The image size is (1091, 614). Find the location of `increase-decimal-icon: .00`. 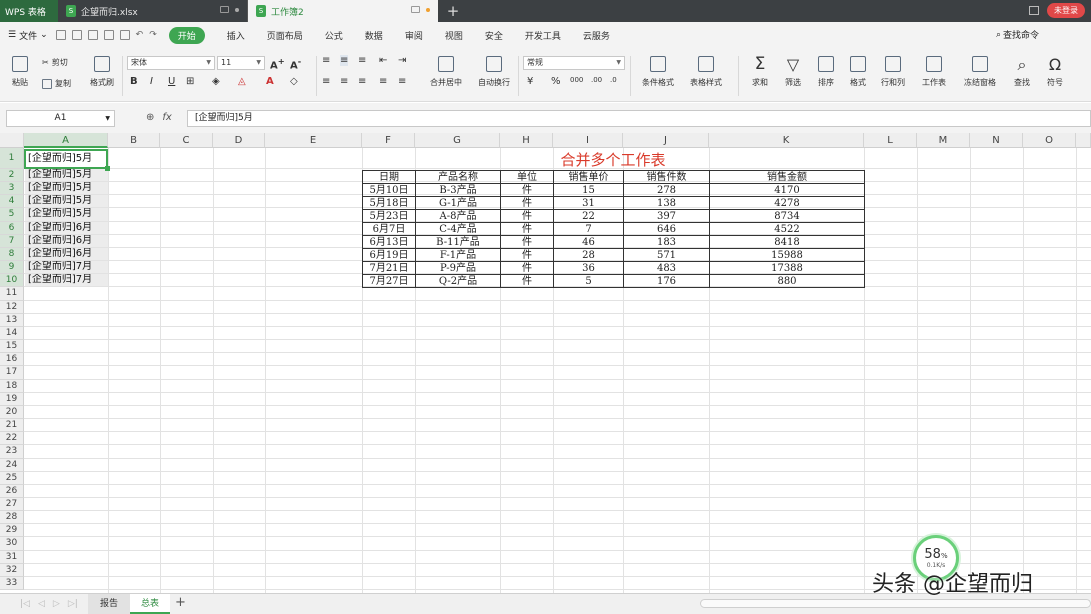

increase-decimal-icon: .00 is located at coordinates (596, 80).